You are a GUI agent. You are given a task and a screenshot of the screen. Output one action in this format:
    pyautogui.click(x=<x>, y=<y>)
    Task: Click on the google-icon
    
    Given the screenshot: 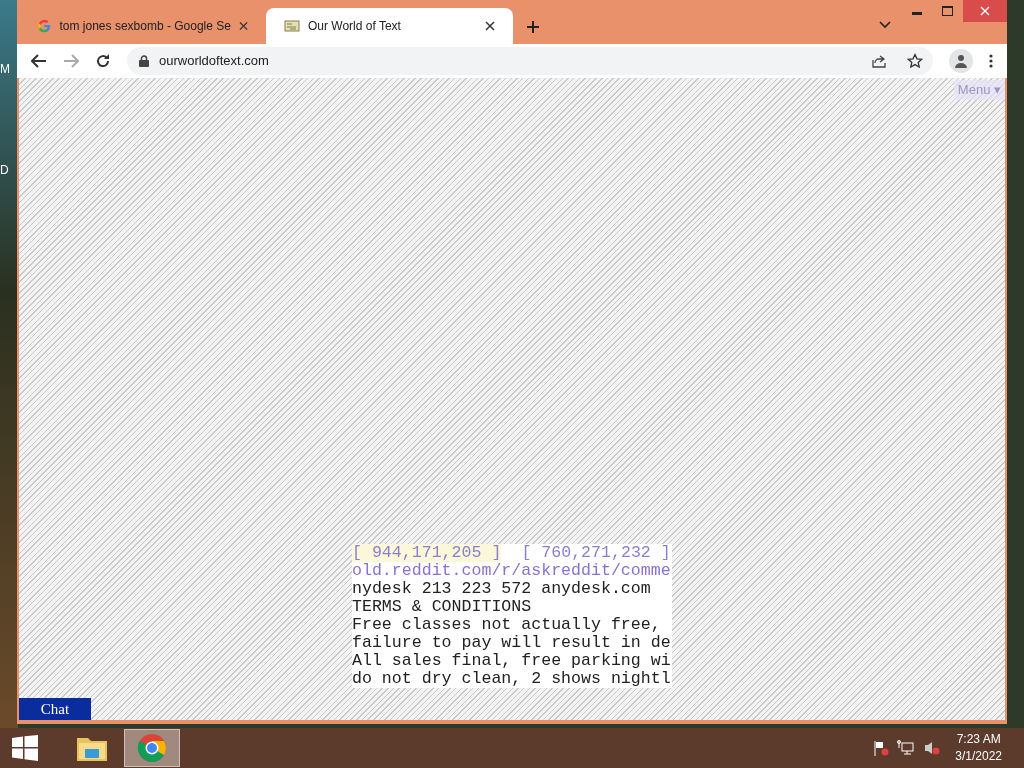 What is the action you would take?
    pyautogui.click(x=44, y=26)
    